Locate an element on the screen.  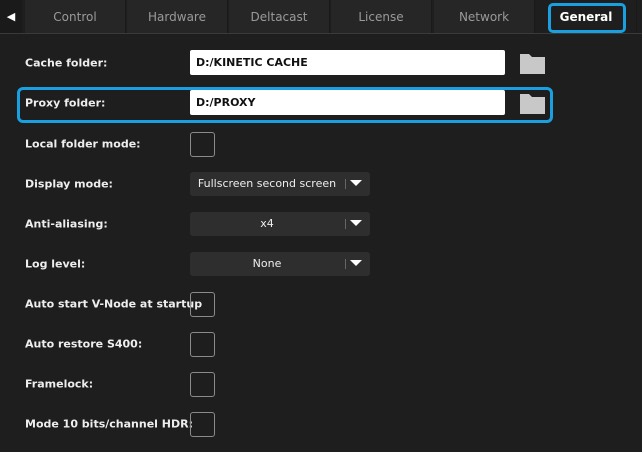
log-level-label: Log level: is located at coordinates (55, 264).